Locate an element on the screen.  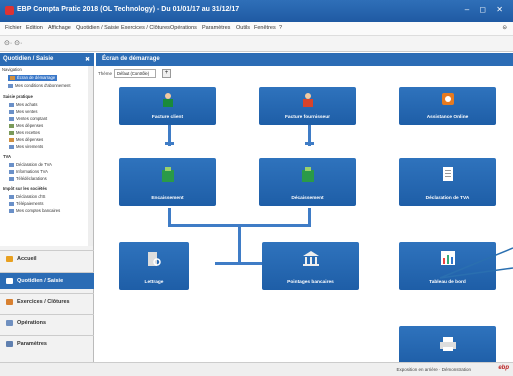
tile-lettrage: Lettrage is located at coordinates (154, 266).